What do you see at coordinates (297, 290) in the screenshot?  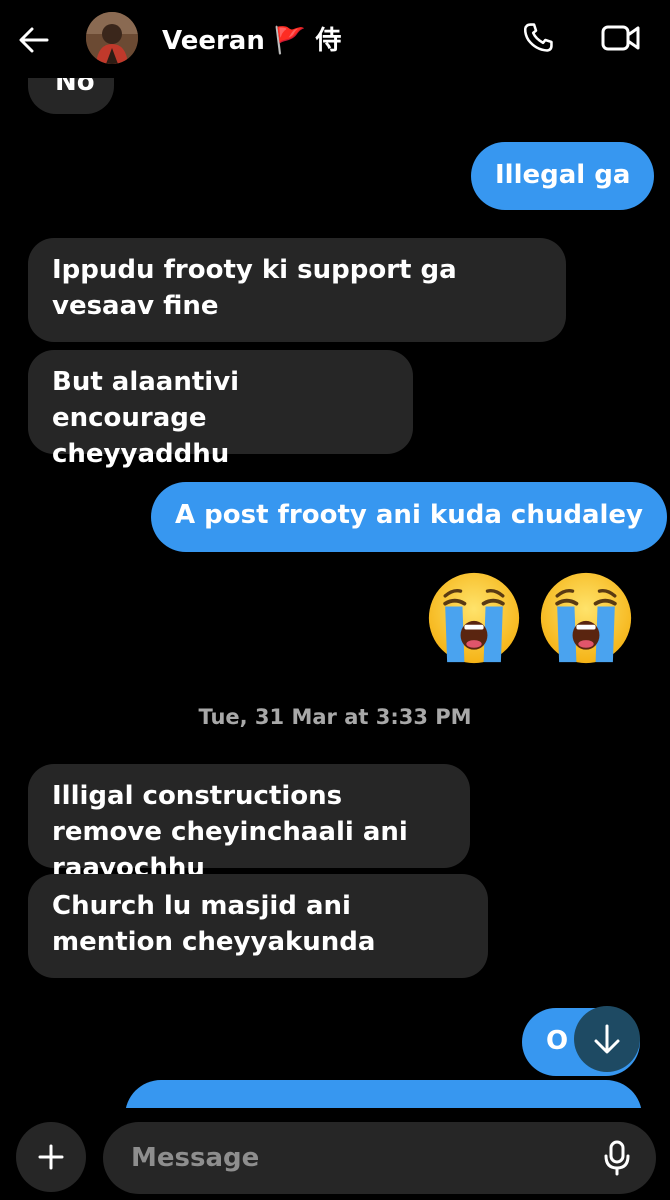 I see `message-incoming: Ippudu frooty ki support ga vesaav fine` at bounding box center [297, 290].